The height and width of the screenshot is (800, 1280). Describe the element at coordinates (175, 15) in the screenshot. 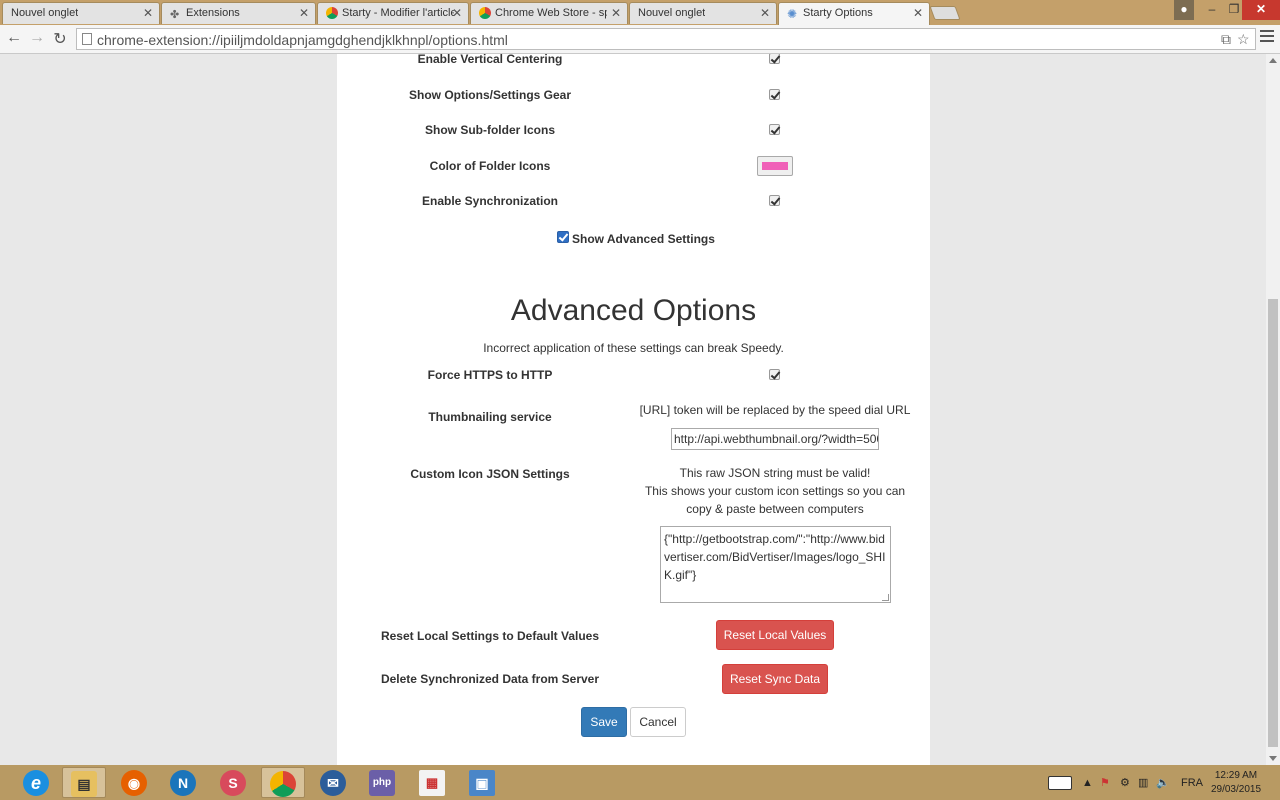

I see `puzzle-icon: ✤` at that location.